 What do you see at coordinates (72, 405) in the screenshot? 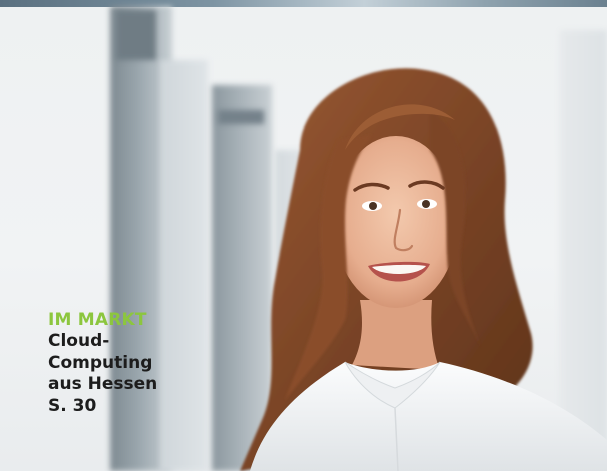
I see `page-reference: S. 30` at bounding box center [72, 405].